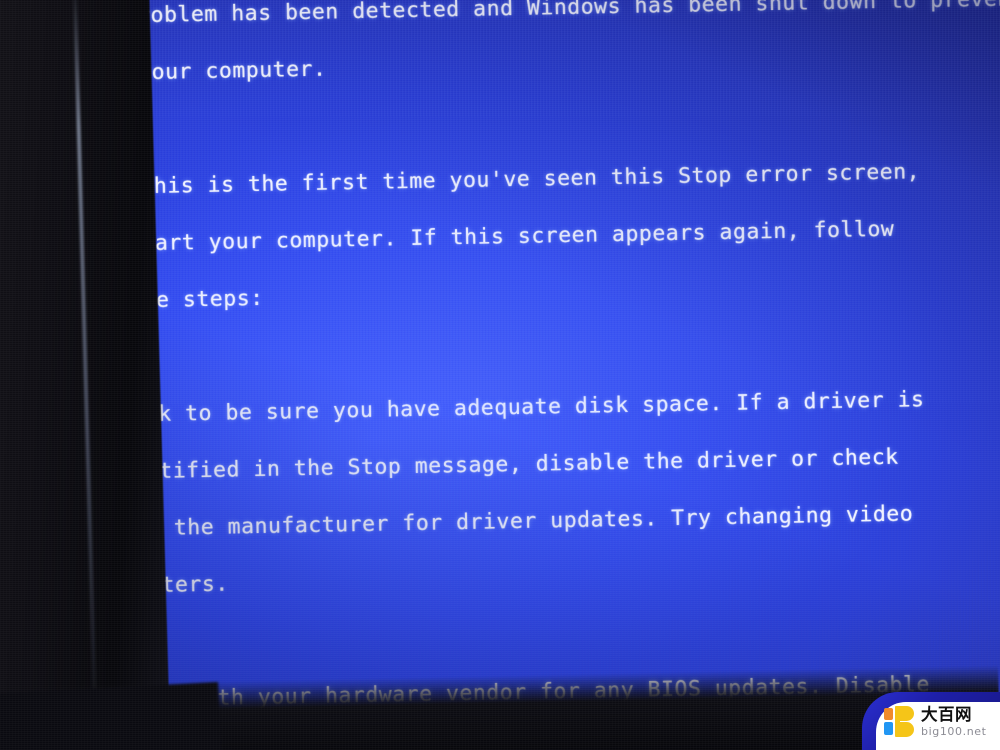 The height and width of the screenshot is (750, 1000). I want to click on site-watermark: 大百网 big100.net, so click(931, 721).